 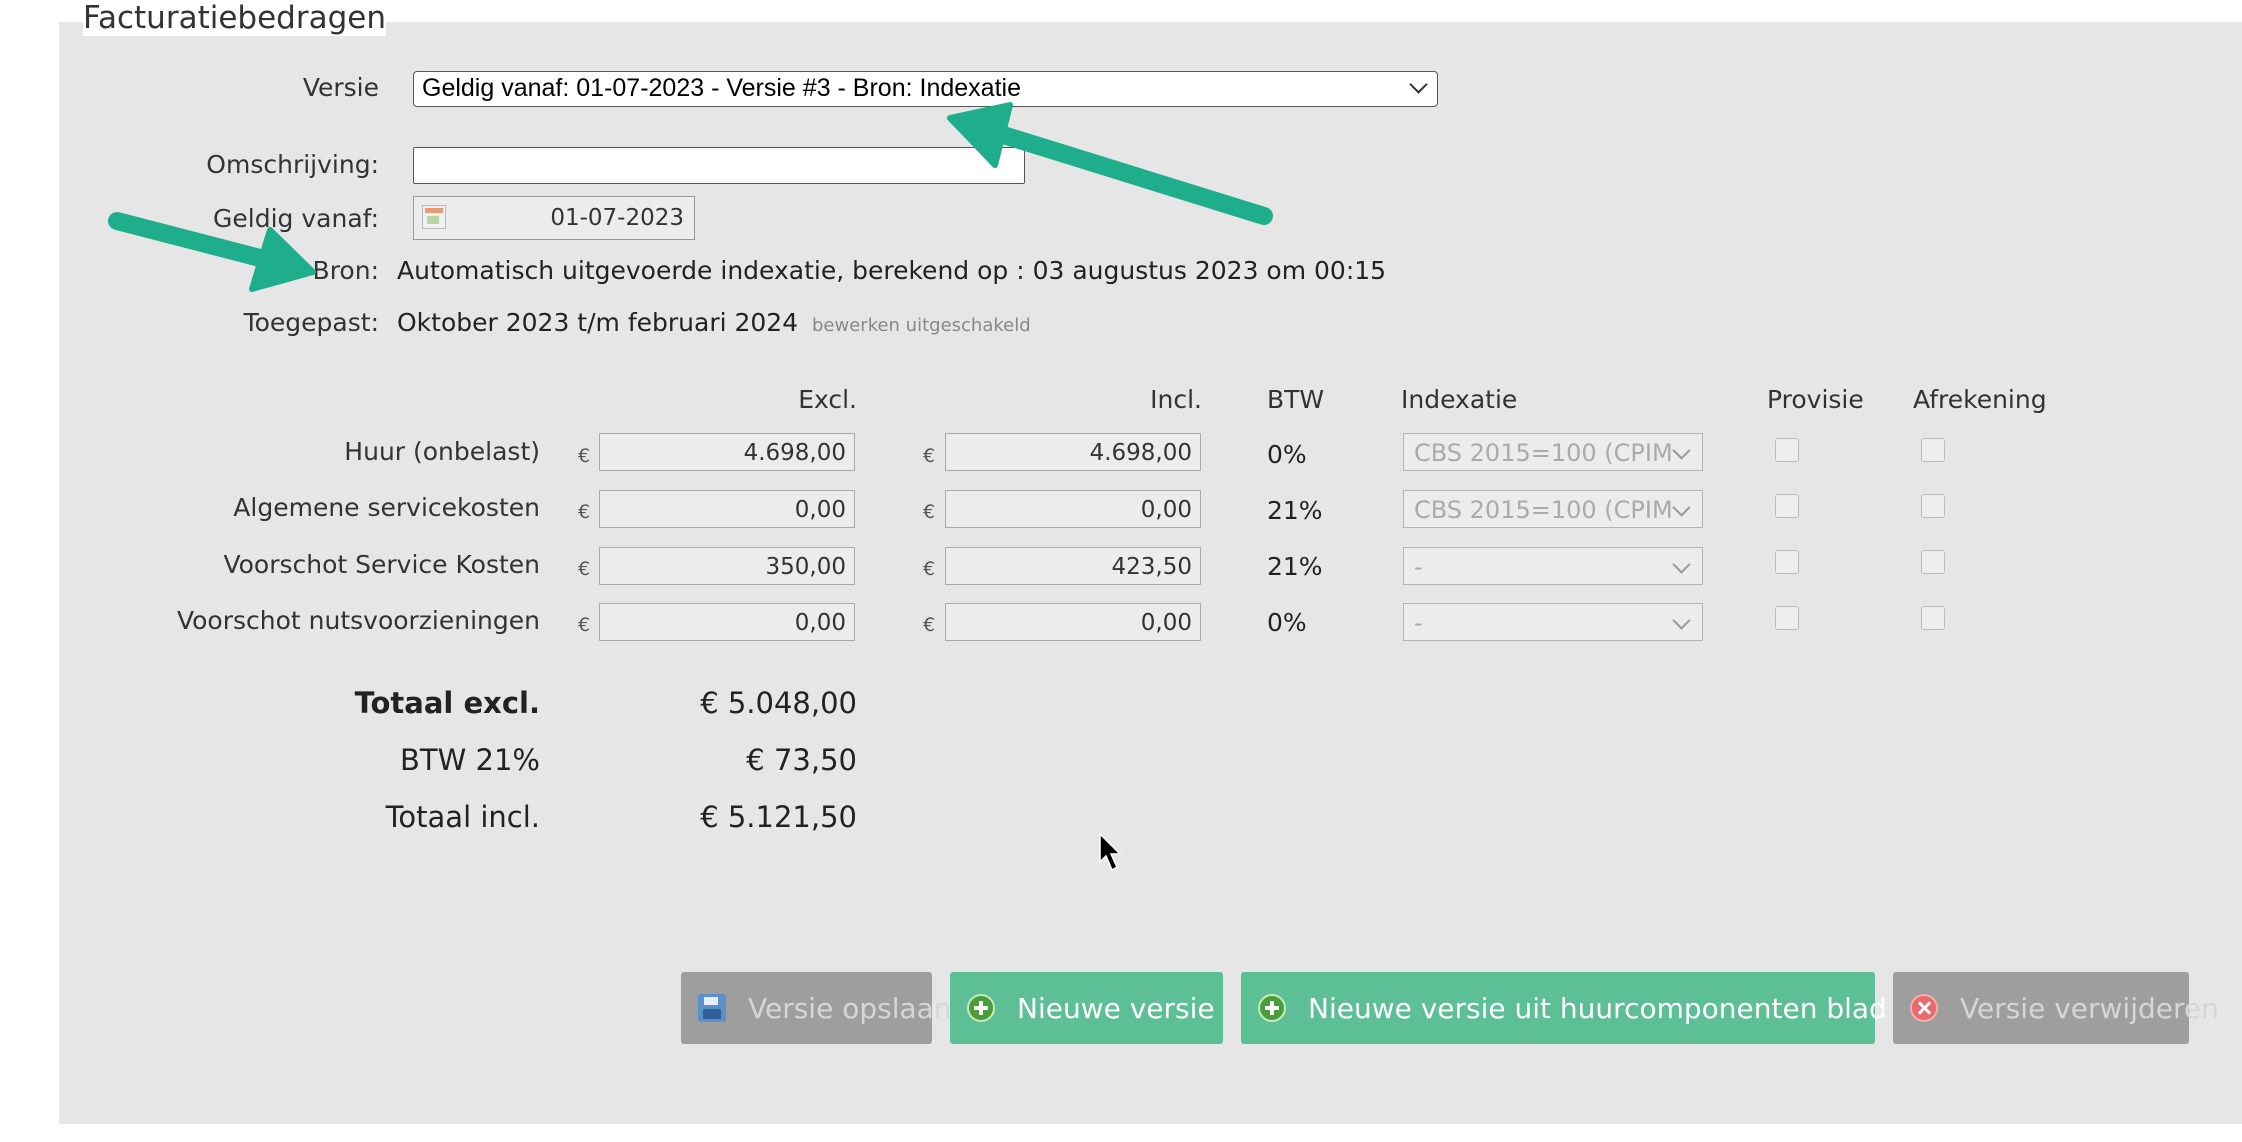 What do you see at coordinates (1110, 852) in the screenshot?
I see `cursor-icon` at bounding box center [1110, 852].